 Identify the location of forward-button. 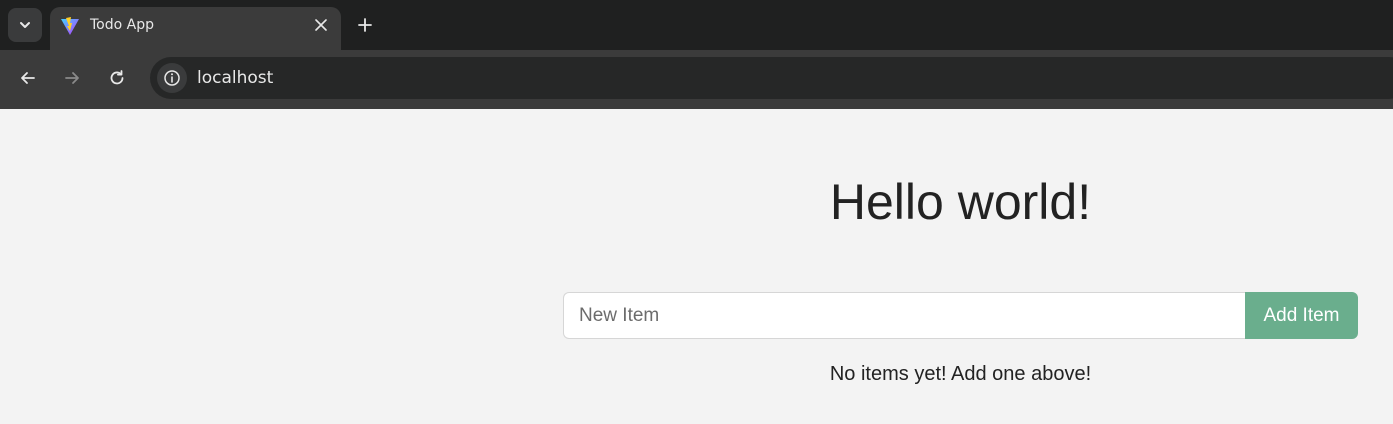
(72, 78).